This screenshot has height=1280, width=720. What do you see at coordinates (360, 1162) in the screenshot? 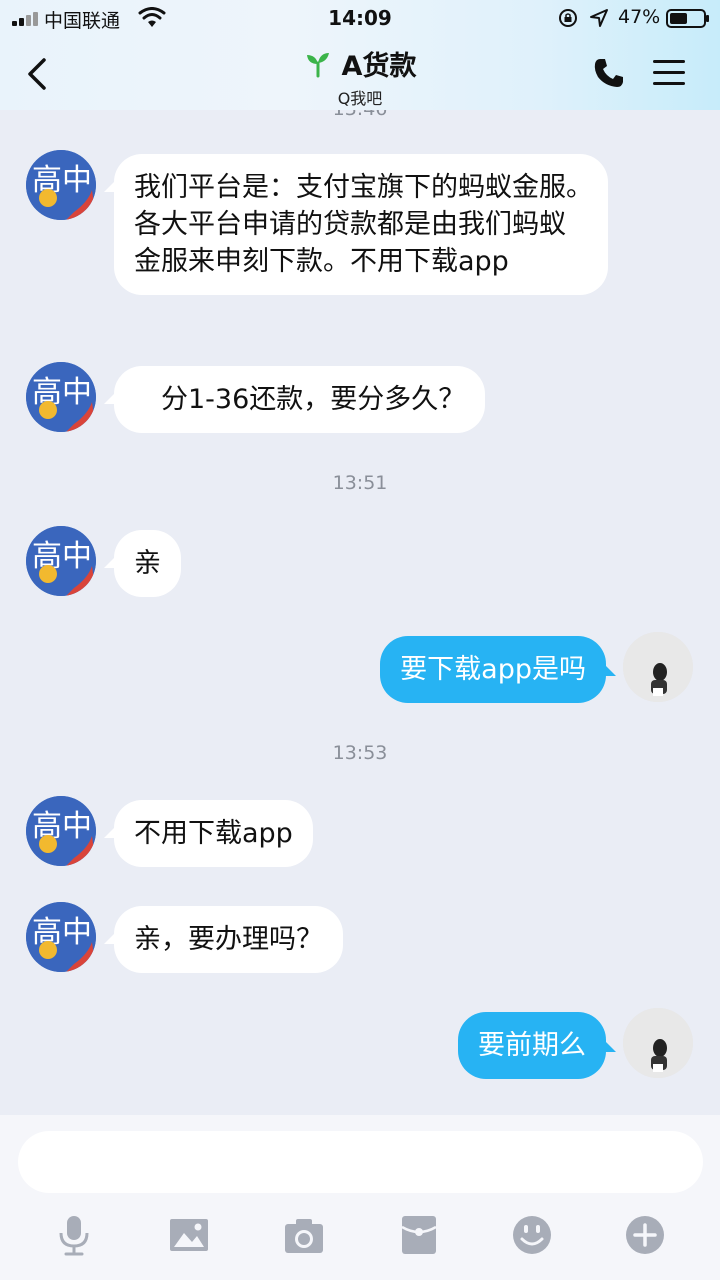
I see `message-input` at bounding box center [360, 1162].